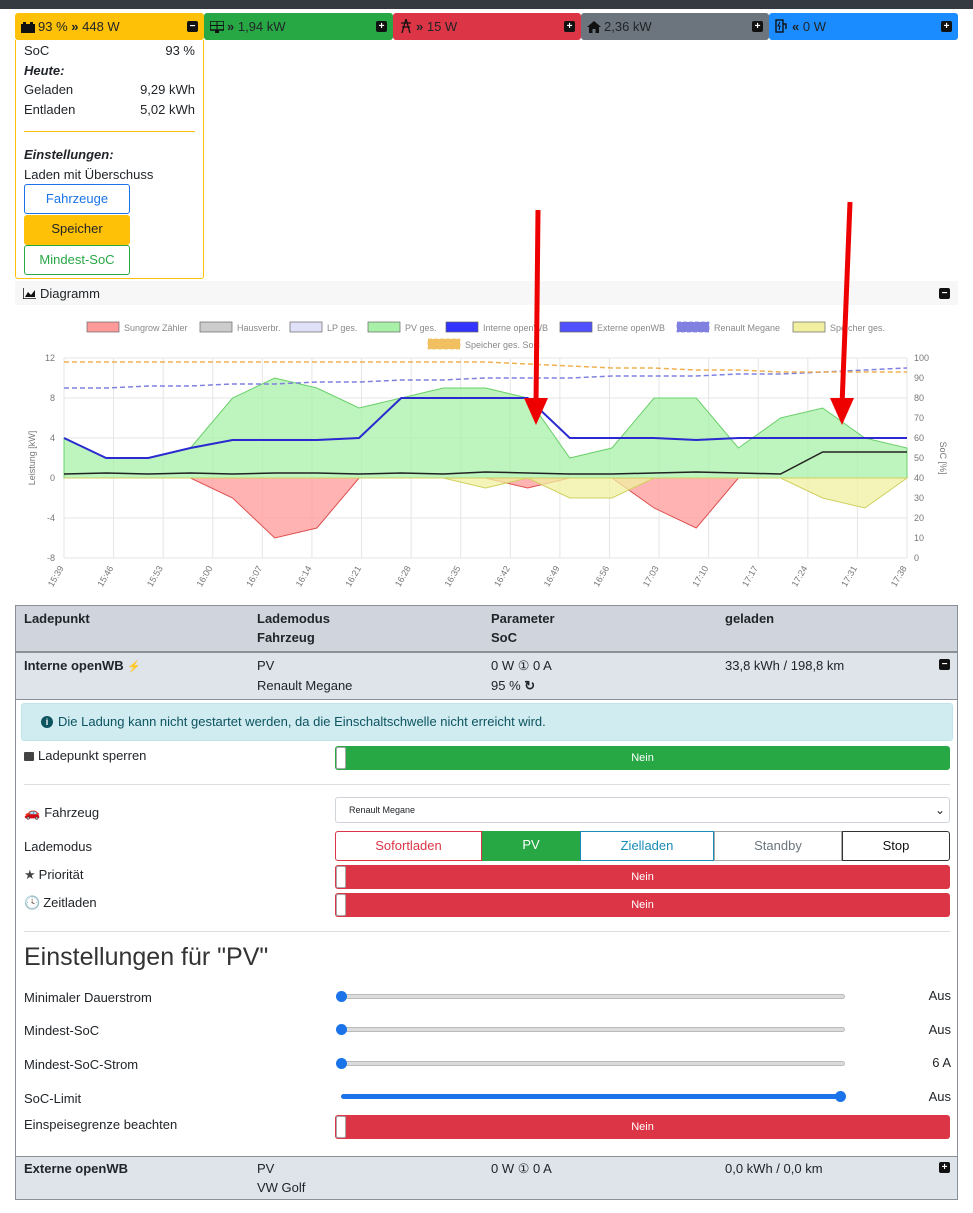 This screenshot has width=973, height=1213. I want to click on y2-tick-label: 50, so click(919, 458).